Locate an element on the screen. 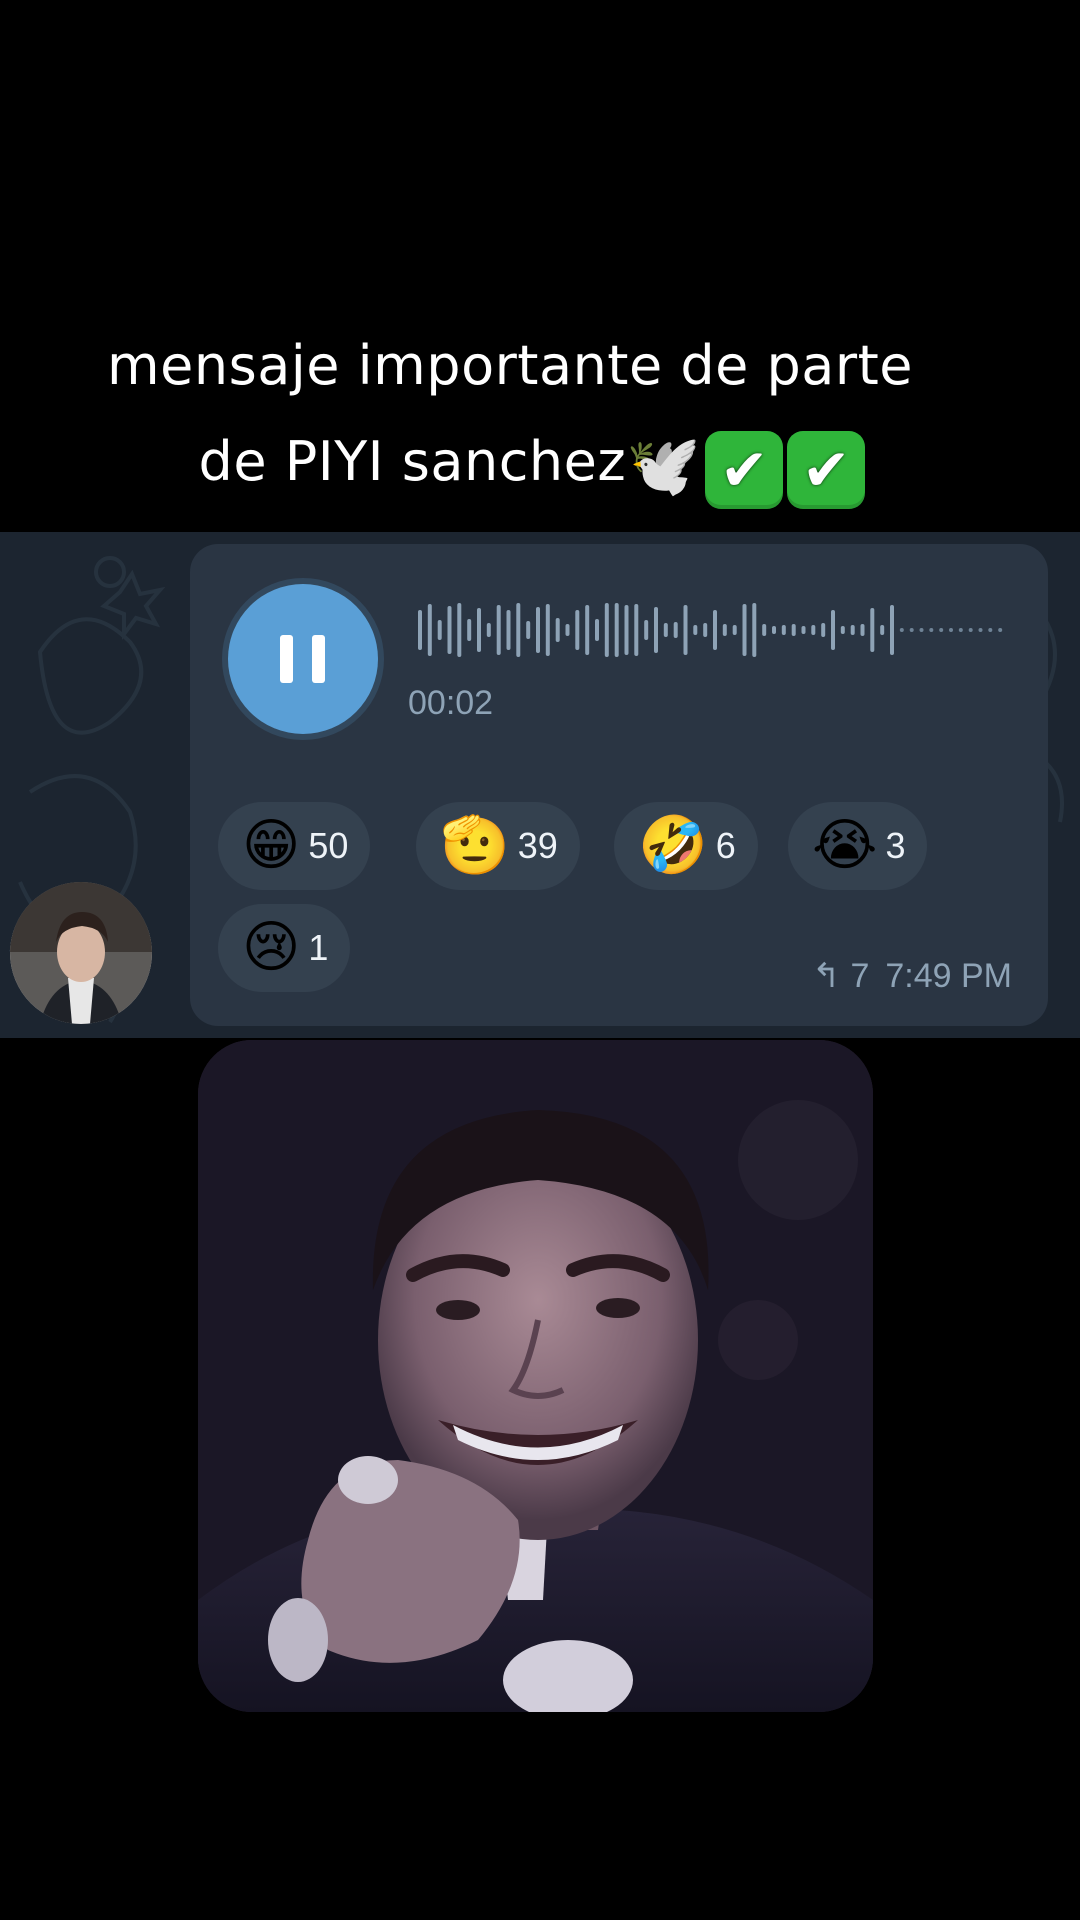  pause-icon-bar is located at coordinates (318, 659).